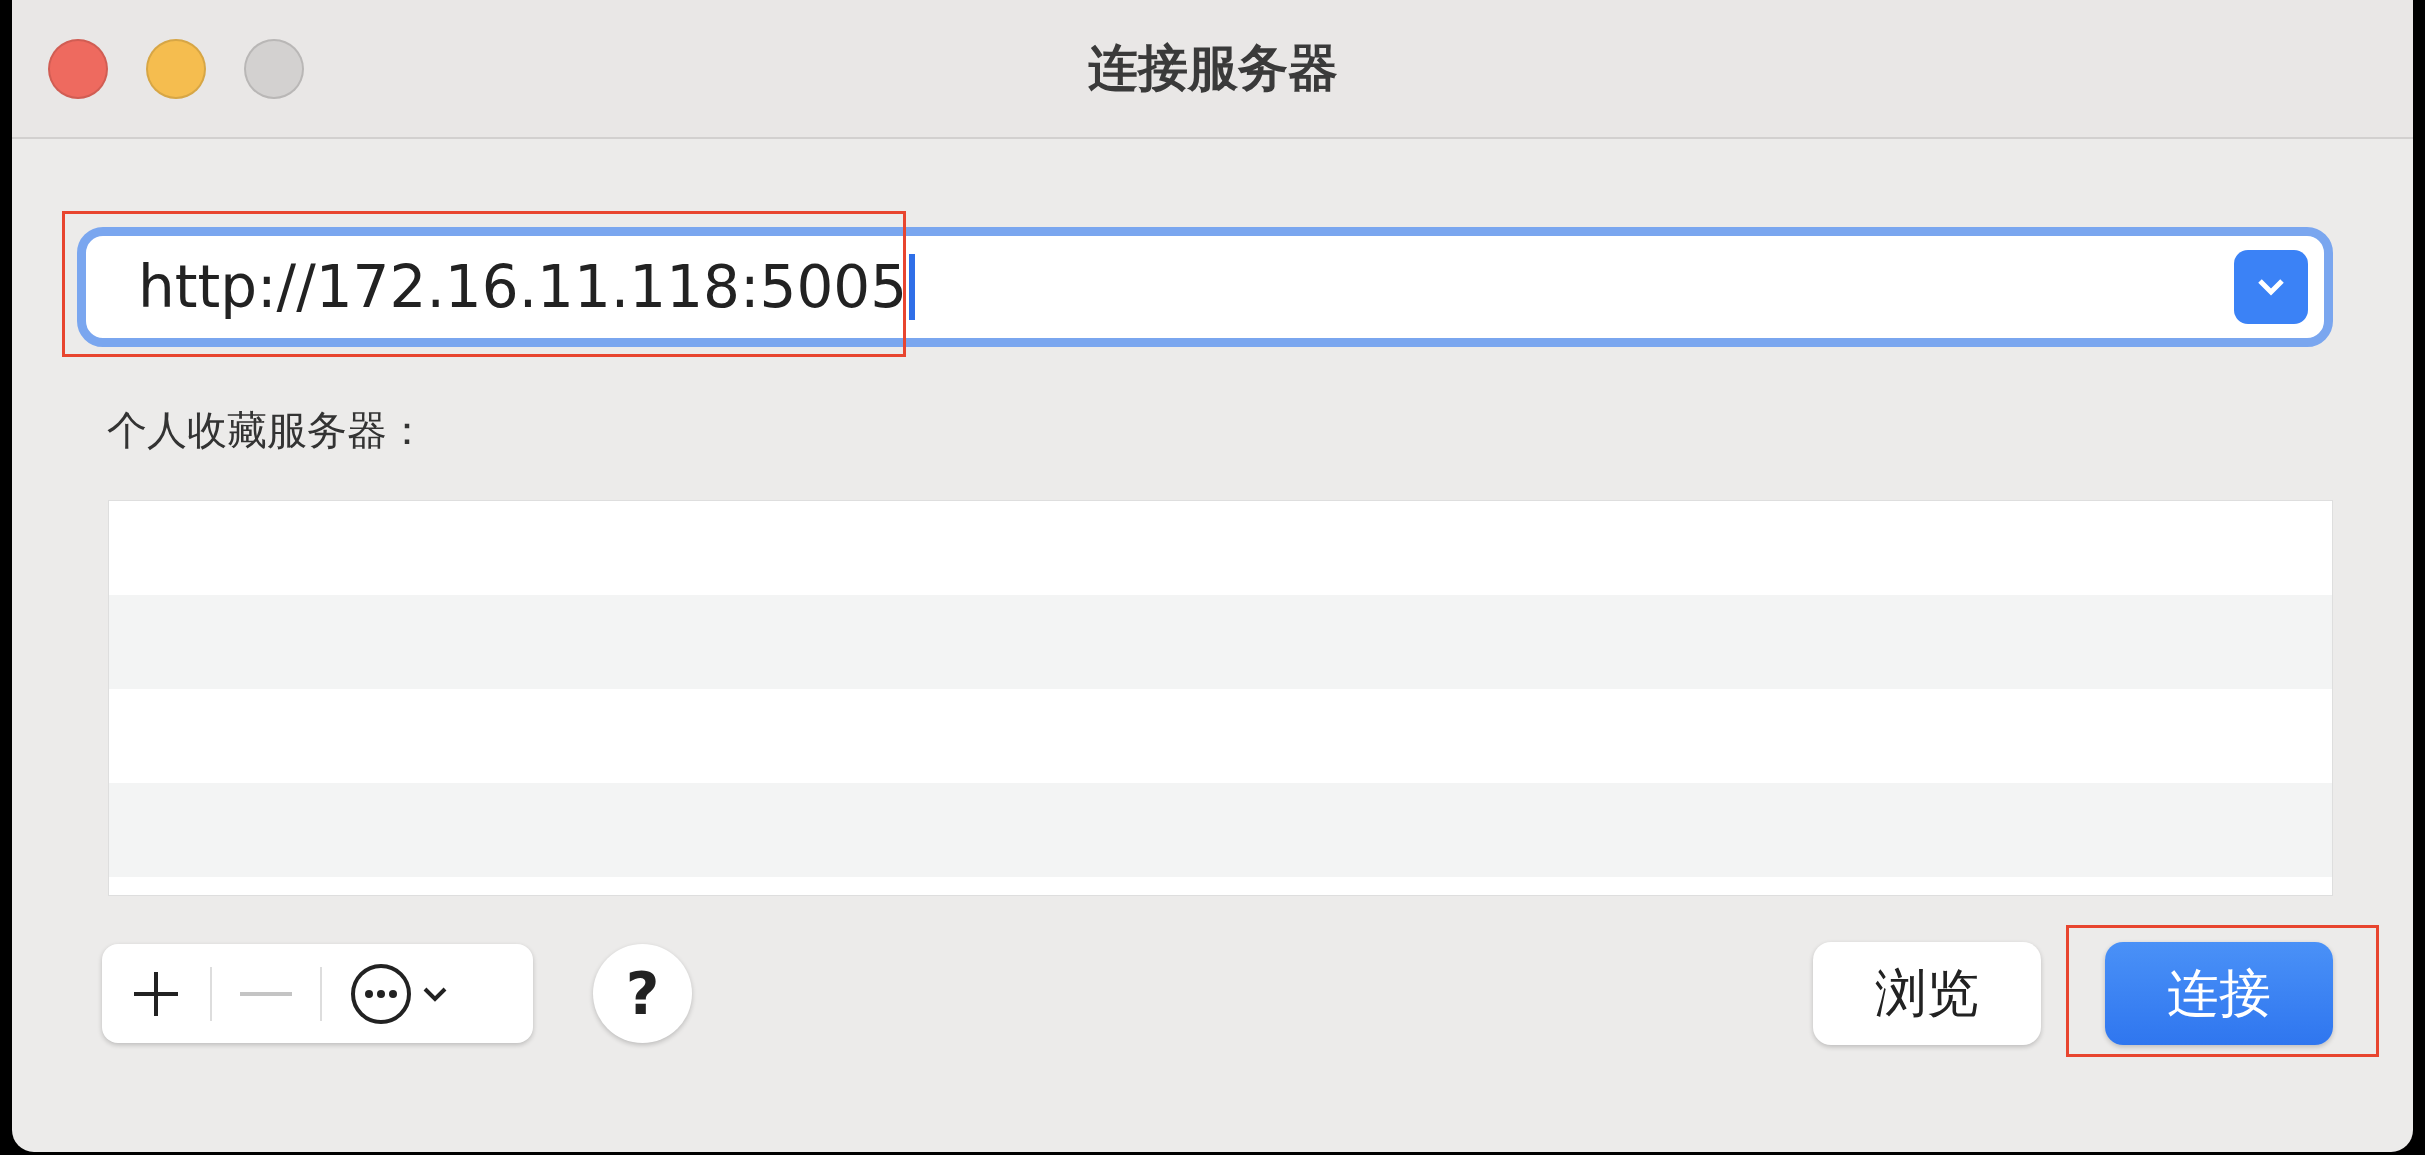  I want to click on minus-icon, so click(266, 993).